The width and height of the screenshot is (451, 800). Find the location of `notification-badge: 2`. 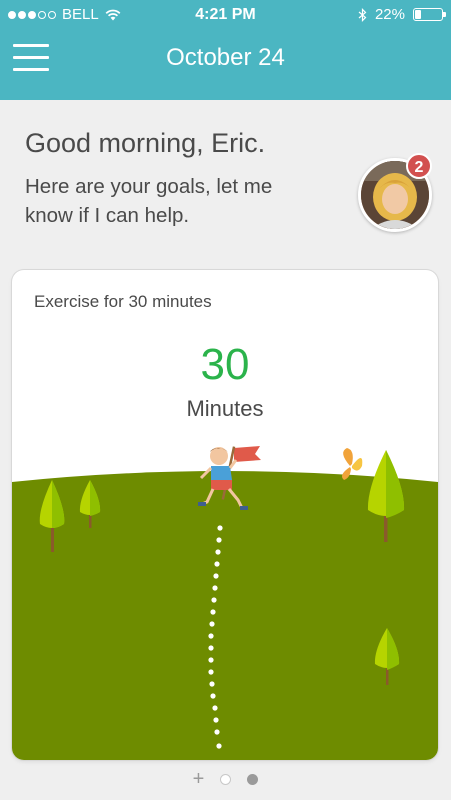

notification-badge: 2 is located at coordinates (419, 166).